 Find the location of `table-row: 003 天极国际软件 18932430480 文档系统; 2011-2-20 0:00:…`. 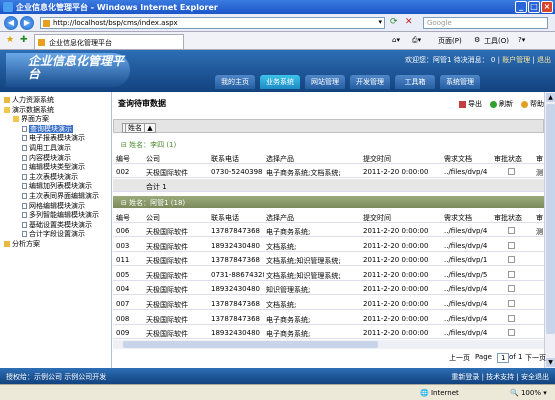

table-row: 003 天极国际软件 18932430480 文档系统; 2011-2-20 0:00:… is located at coordinates (328, 245).